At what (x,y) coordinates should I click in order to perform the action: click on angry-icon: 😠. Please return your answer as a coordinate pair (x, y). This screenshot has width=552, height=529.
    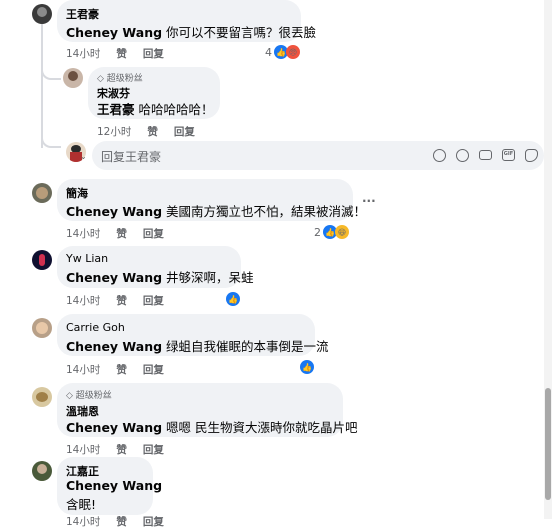
    Looking at the image, I should click on (293, 52).